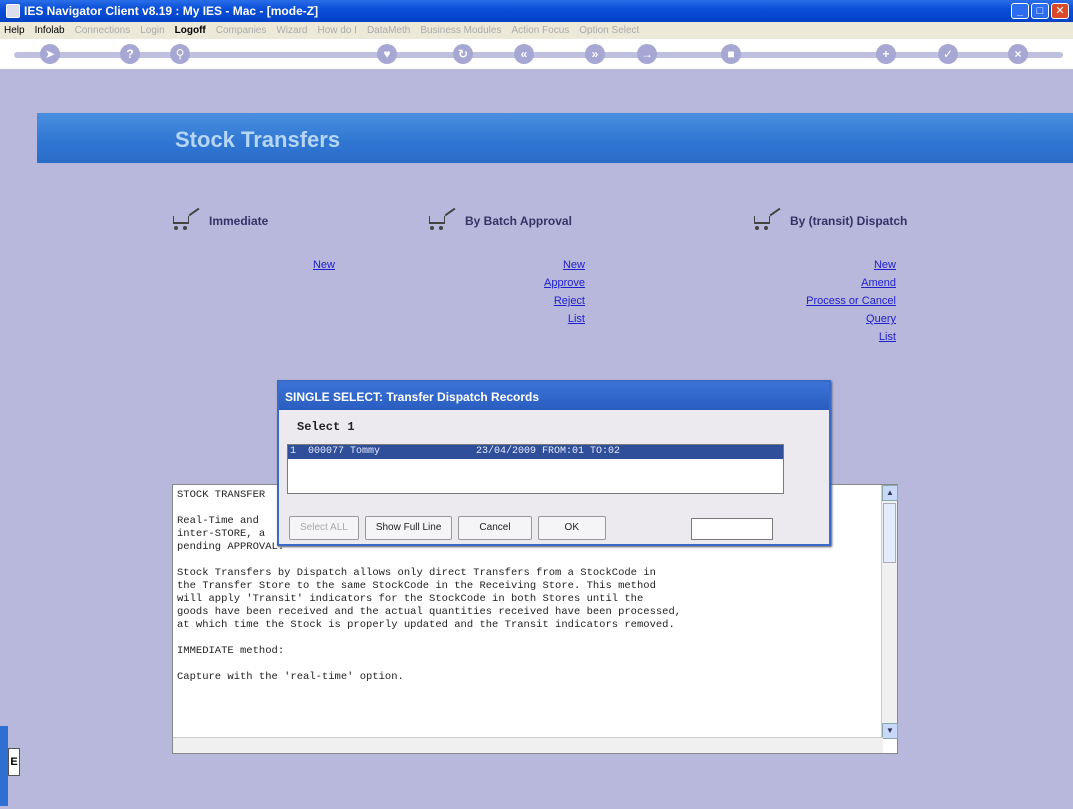 The width and height of the screenshot is (1073, 809). What do you see at coordinates (324, 528) in the screenshot?
I see `select-all-button: Select ALL` at bounding box center [324, 528].